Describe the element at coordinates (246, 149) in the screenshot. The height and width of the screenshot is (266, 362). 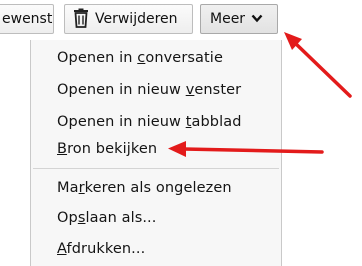
I see `arrow-to-view-source` at that location.